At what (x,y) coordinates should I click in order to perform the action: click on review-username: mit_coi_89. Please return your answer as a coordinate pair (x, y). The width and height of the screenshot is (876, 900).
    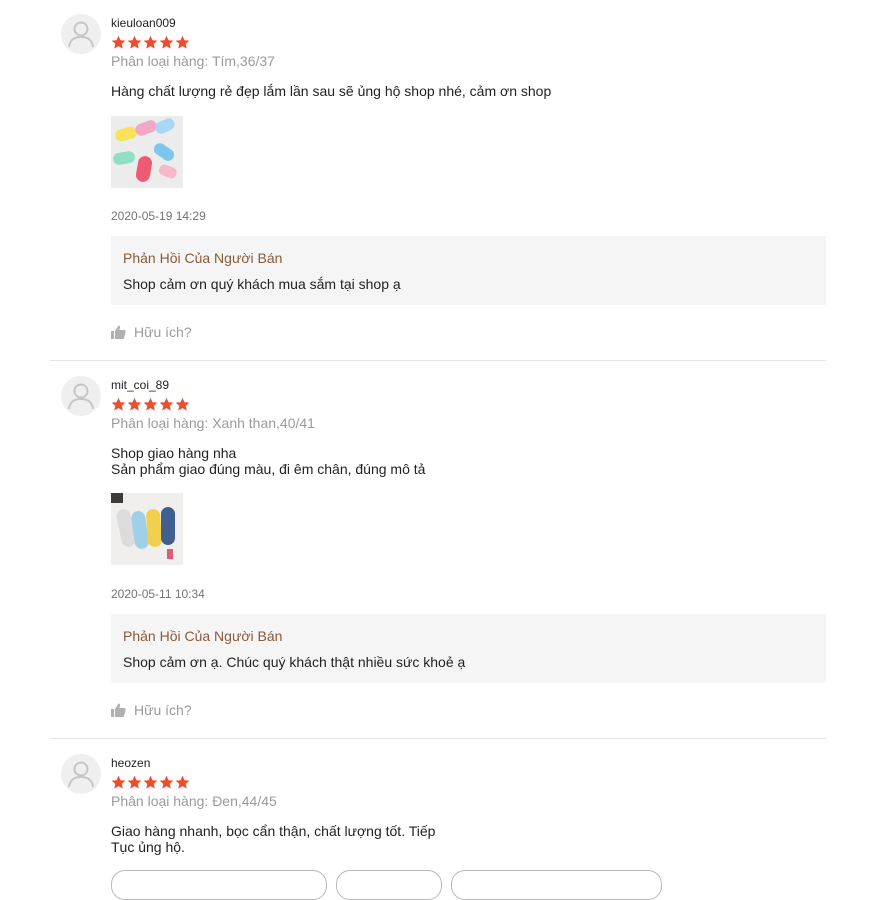
    Looking at the image, I should click on (140, 385).